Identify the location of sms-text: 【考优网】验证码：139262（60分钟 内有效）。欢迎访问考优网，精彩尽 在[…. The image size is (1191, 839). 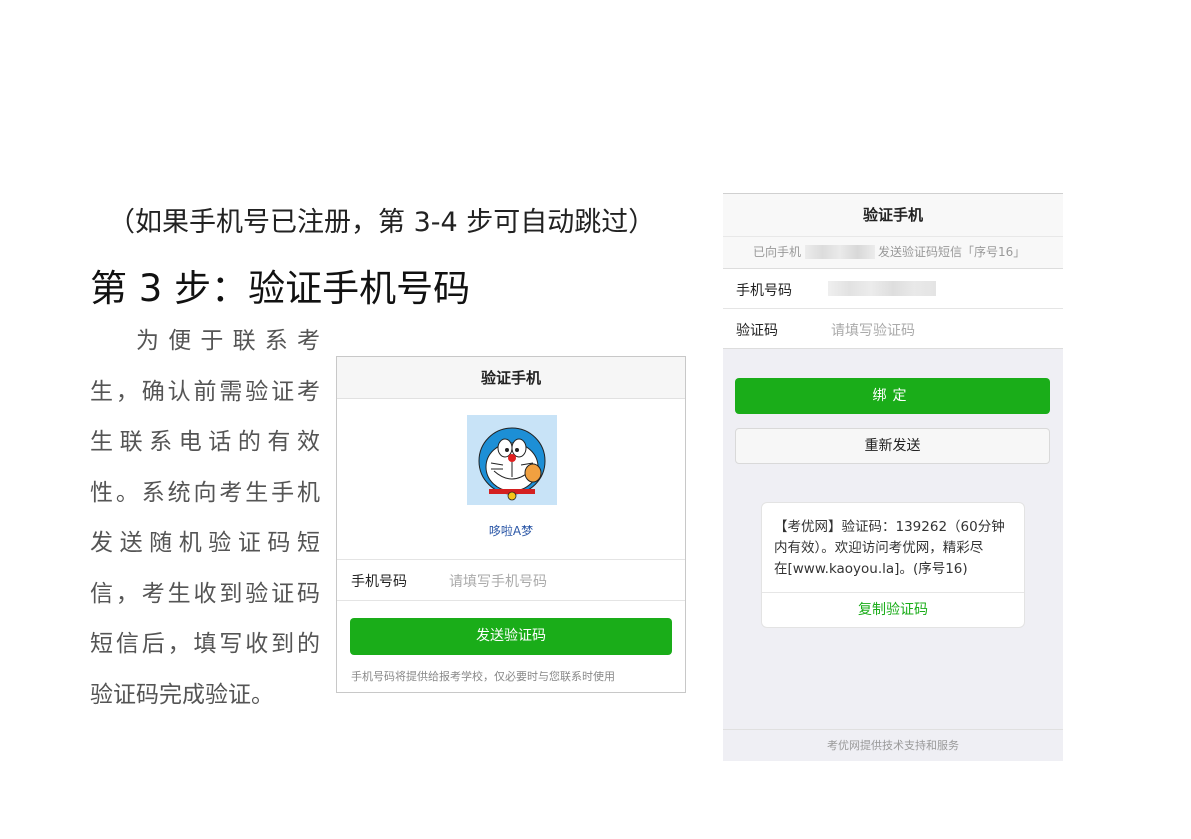
(895, 548).